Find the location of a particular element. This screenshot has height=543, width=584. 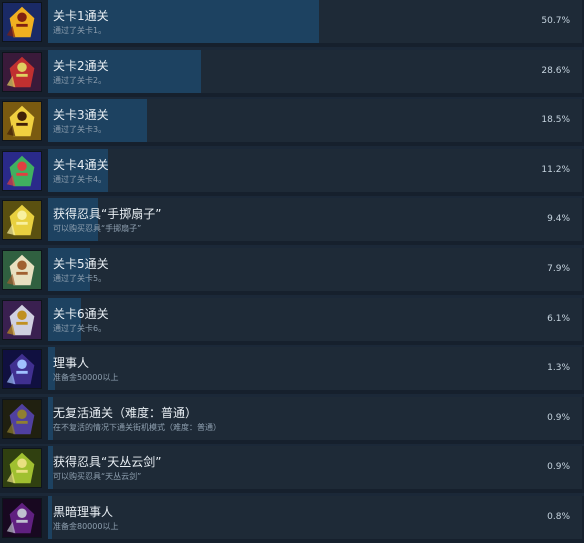

achievement-row: 关卡4通关通过了关卡4。 11.2% is located at coordinates (292, 172).